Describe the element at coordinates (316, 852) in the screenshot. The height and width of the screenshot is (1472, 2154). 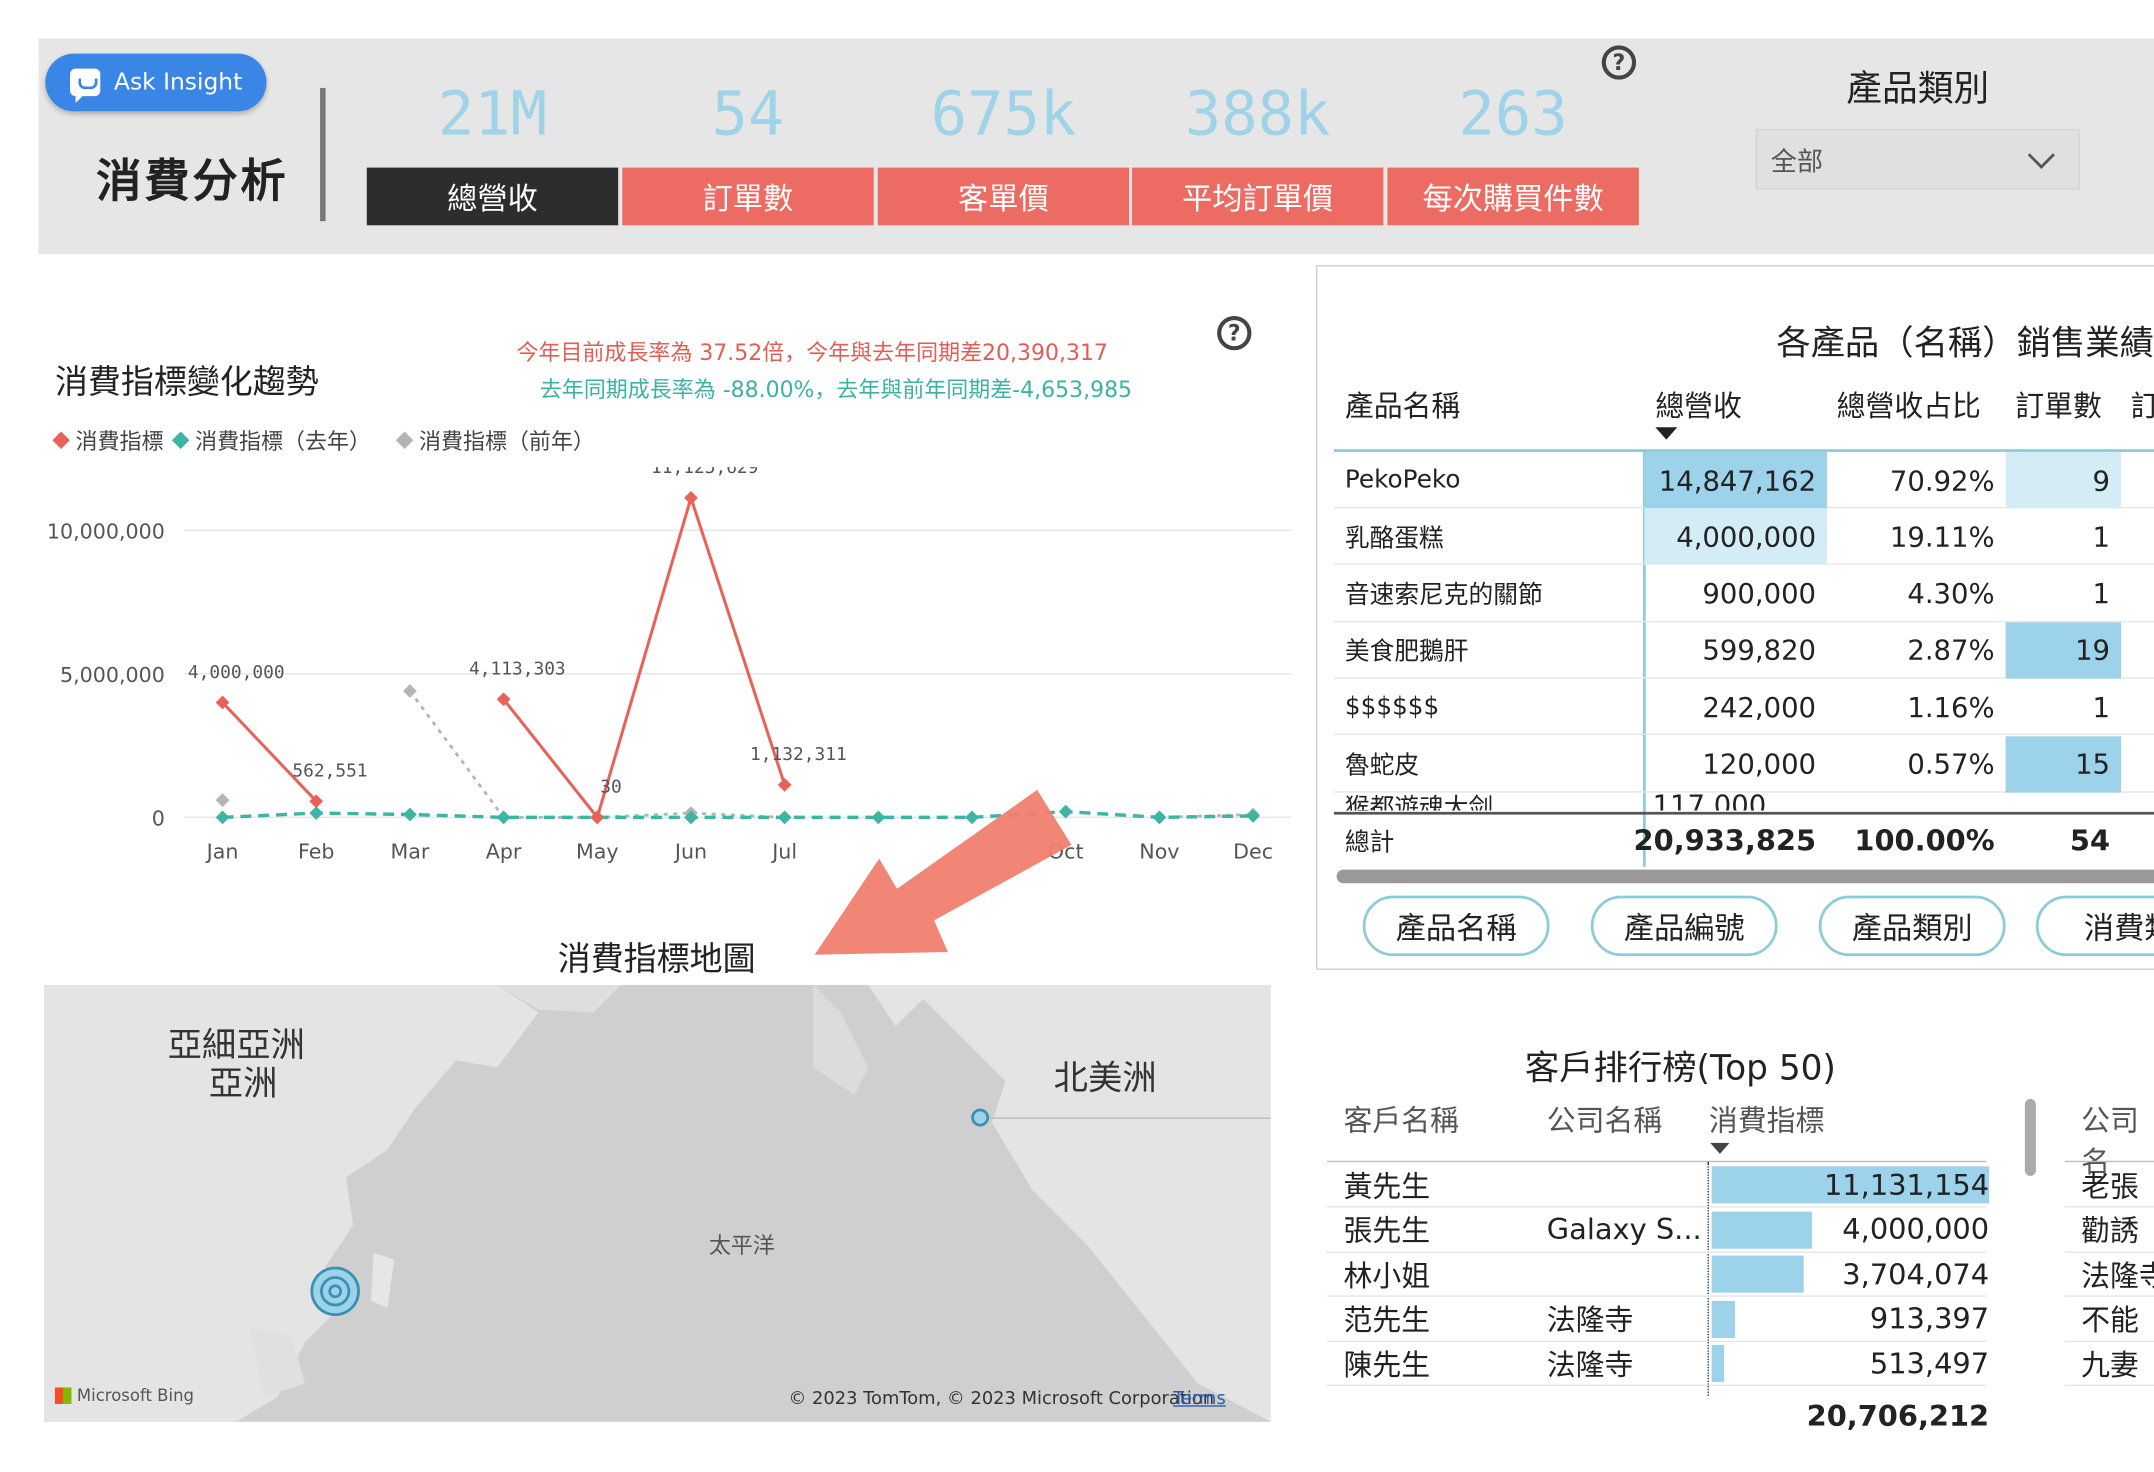
I see `x-tick-label: Feb` at that location.